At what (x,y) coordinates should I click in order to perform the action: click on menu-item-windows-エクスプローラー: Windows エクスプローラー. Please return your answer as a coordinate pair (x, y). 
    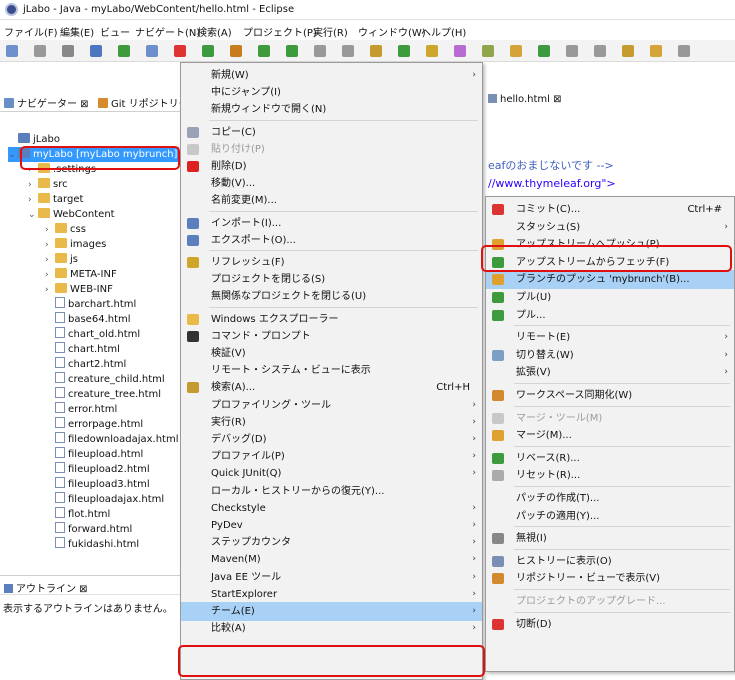
    Looking at the image, I should click on (331, 319).